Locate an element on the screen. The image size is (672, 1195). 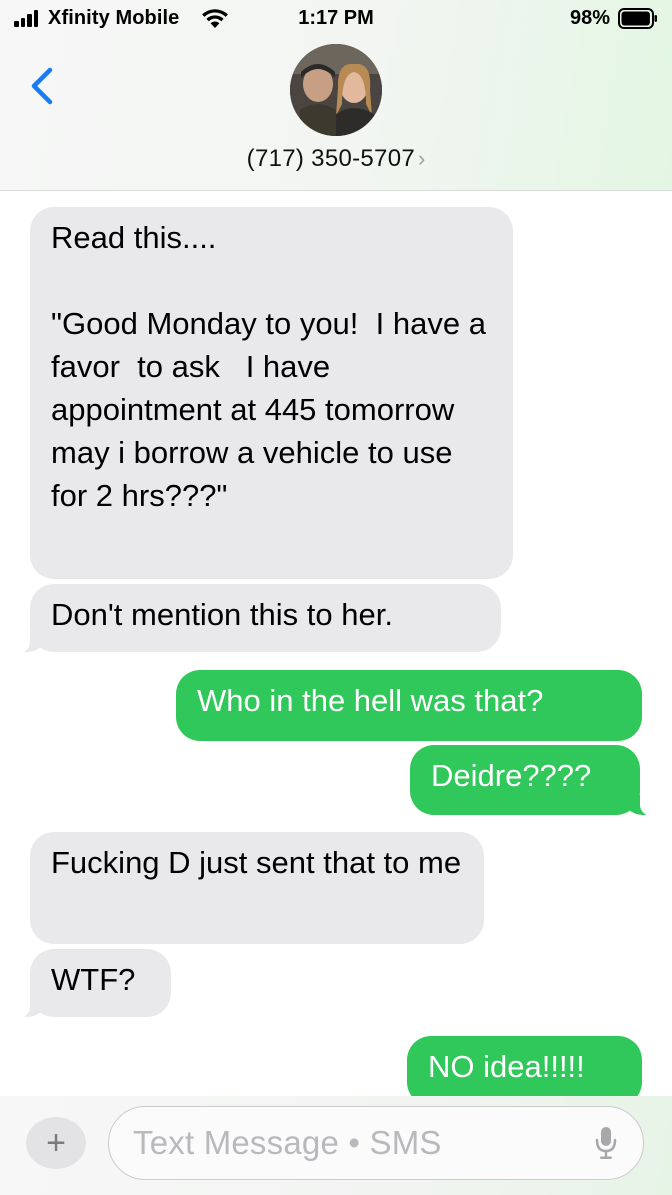
compose-bar: + Text Message • SMS is located at coordinates (336, 1145).